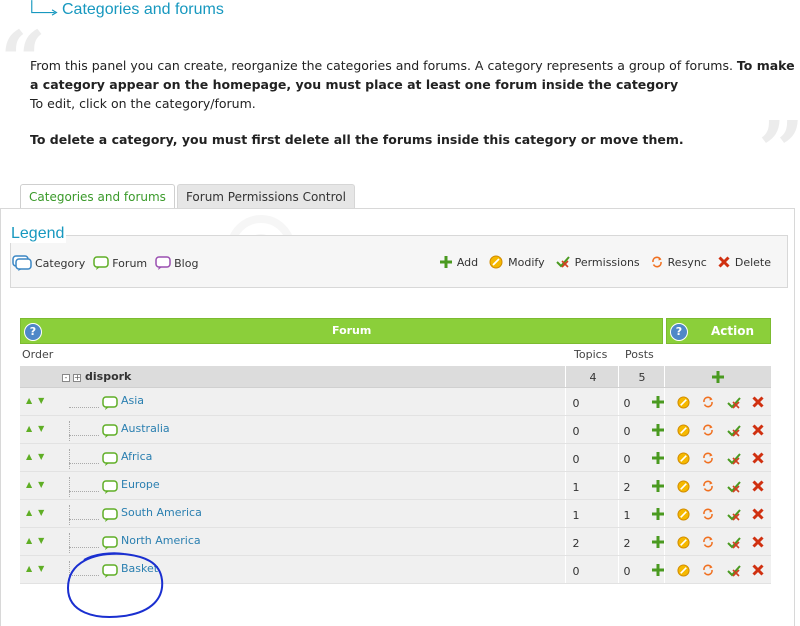 The image size is (800, 626). What do you see at coordinates (163, 263) in the screenshot?
I see `blog-icon` at bounding box center [163, 263].